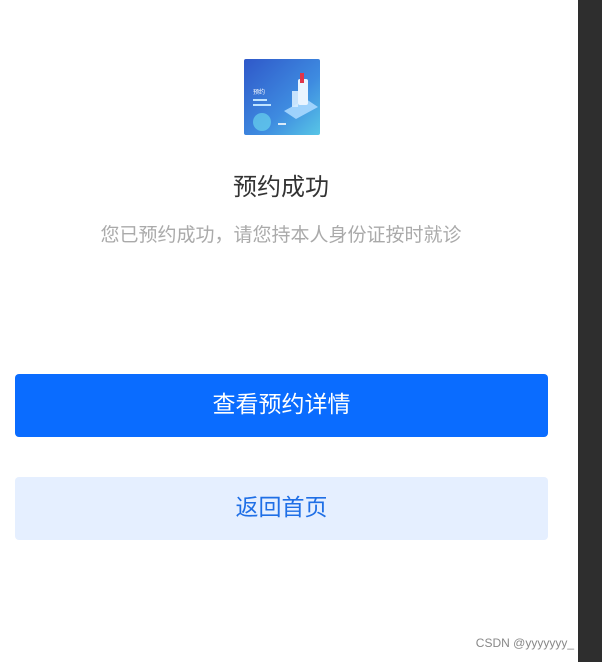 This screenshot has height=662, width=602. What do you see at coordinates (281, 405) in the screenshot?
I see `view-appointment-details-button: 查看预约详情` at bounding box center [281, 405].